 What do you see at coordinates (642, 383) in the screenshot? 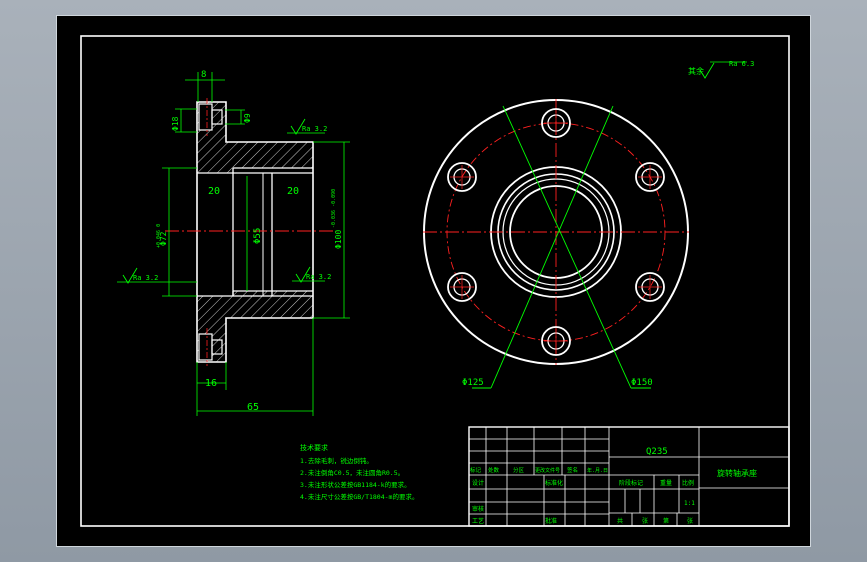
I see `label-outer: Φ150` at bounding box center [642, 383].